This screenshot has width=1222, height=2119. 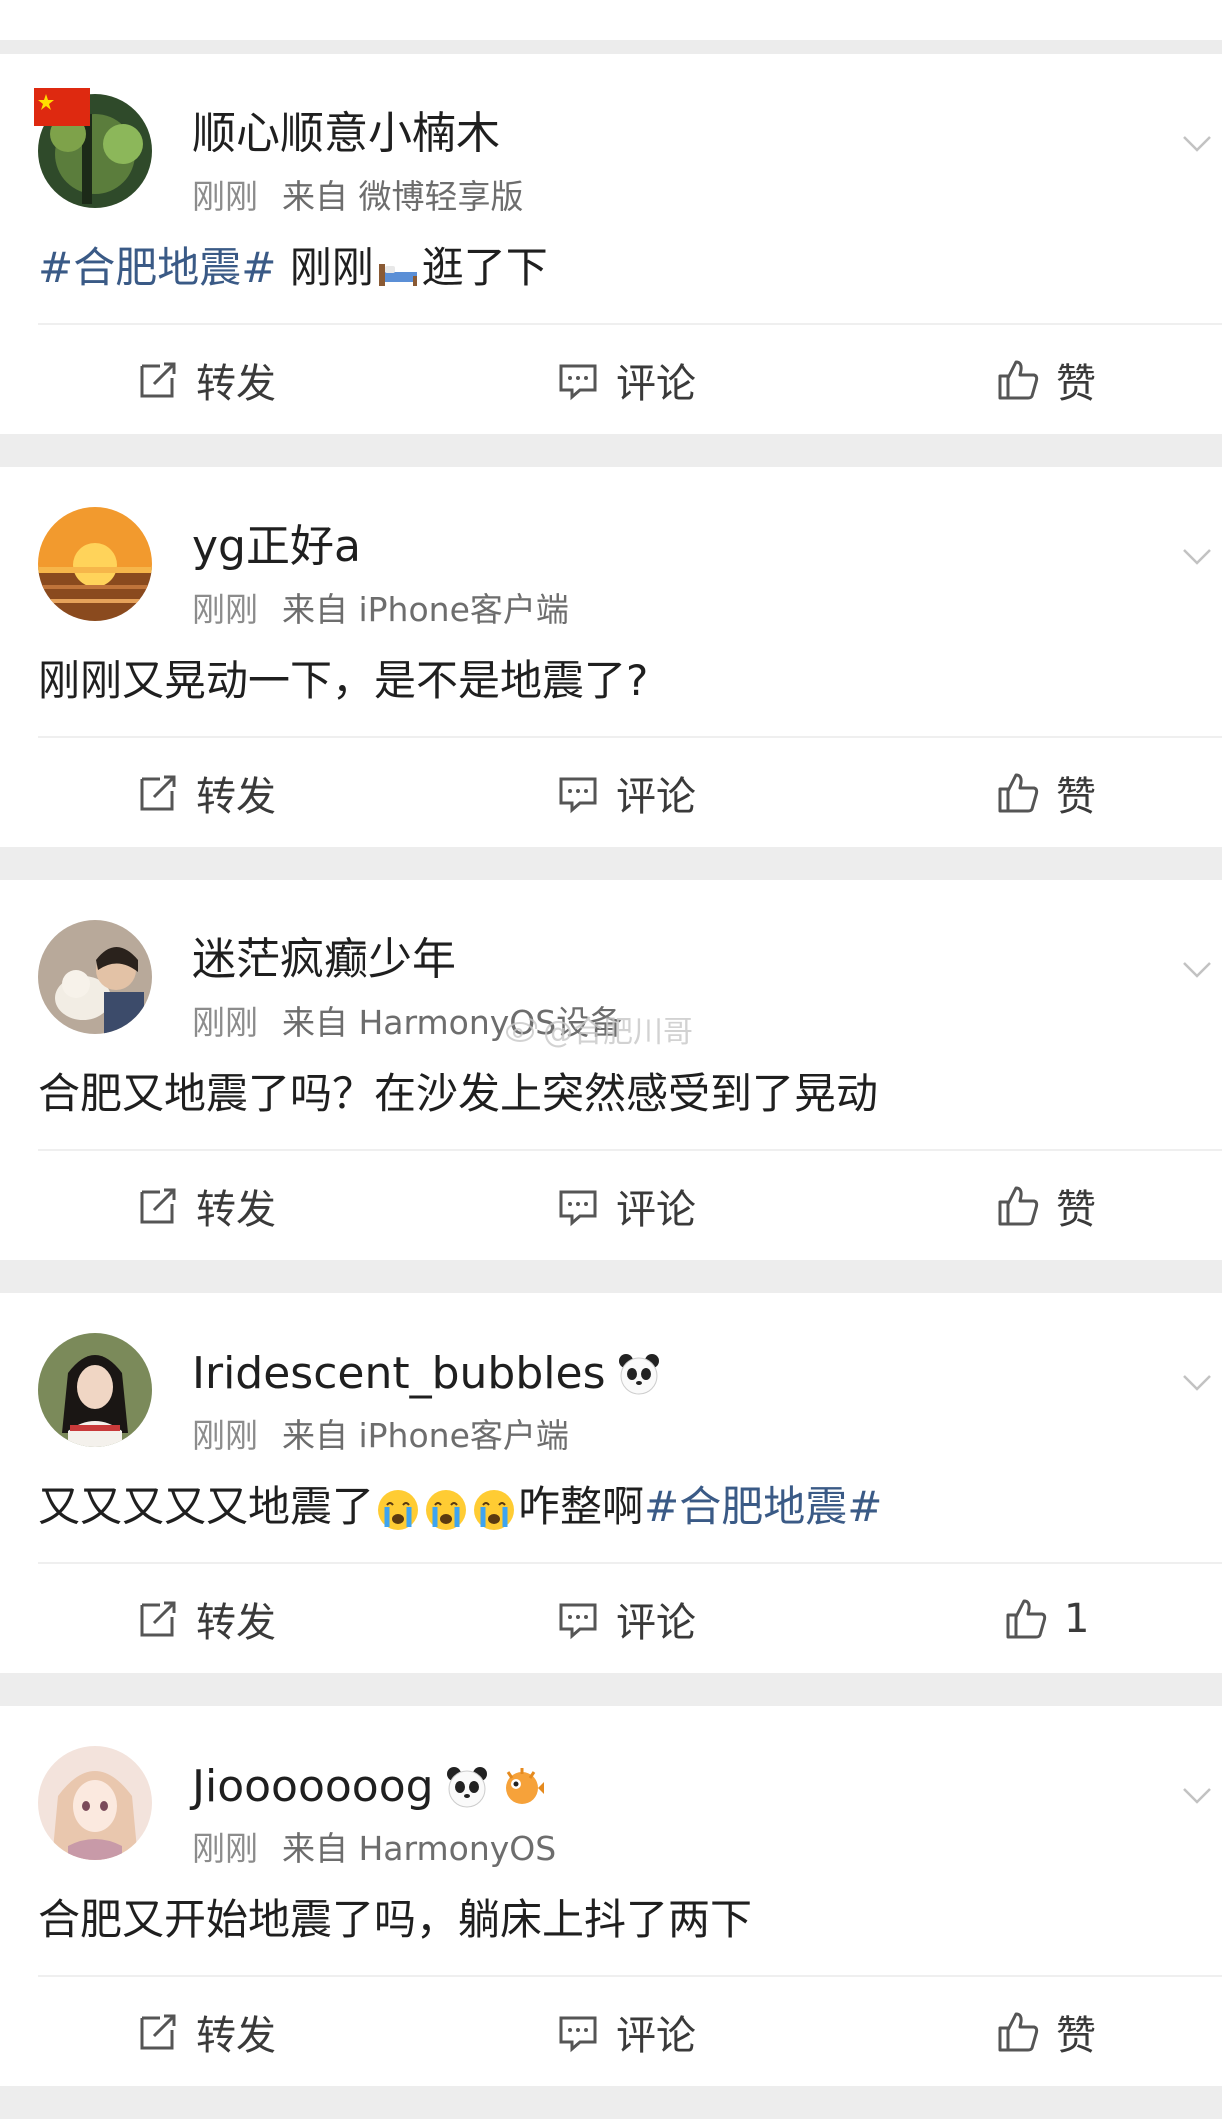 I want to click on bed-emoji-icon, so click(x=397, y=274).